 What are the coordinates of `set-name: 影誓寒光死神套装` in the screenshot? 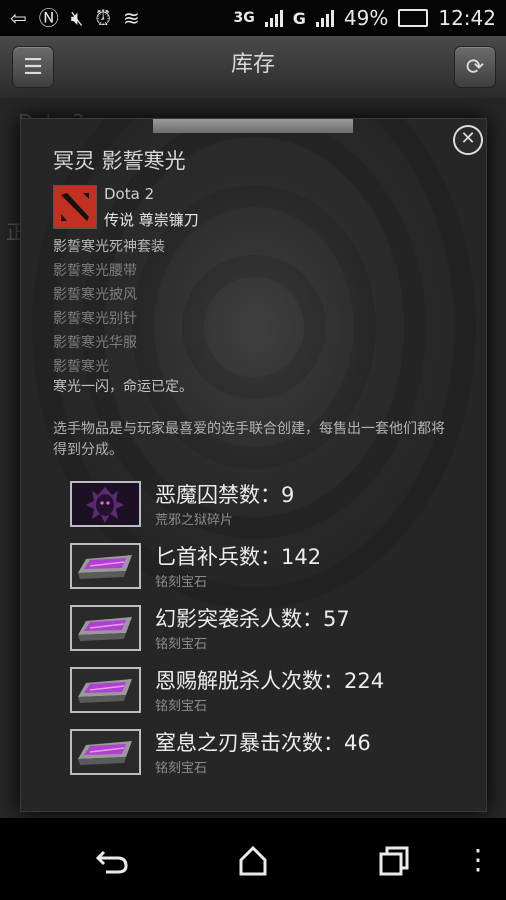 It's located at (109, 247).